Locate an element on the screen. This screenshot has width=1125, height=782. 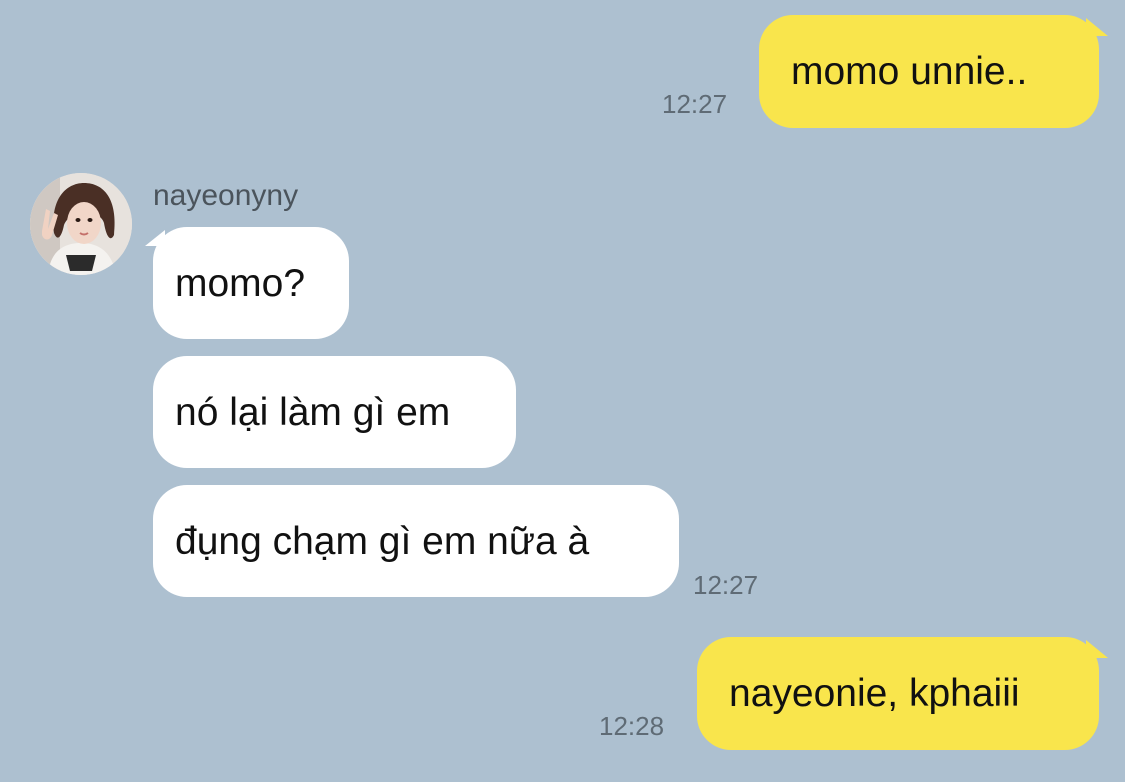
message-bubble-received: momo? is located at coordinates (251, 283).